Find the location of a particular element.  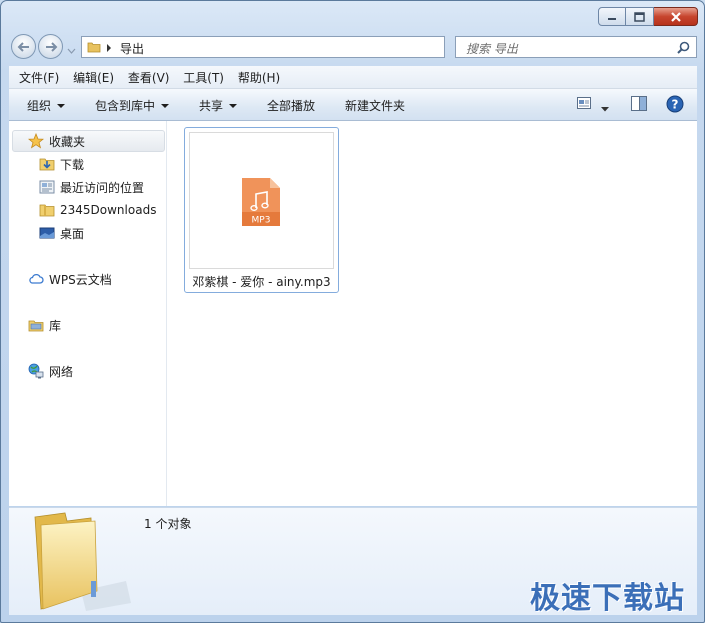

sidebar-item-2345downloads: 2345Downloads is located at coordinates (97, 210).